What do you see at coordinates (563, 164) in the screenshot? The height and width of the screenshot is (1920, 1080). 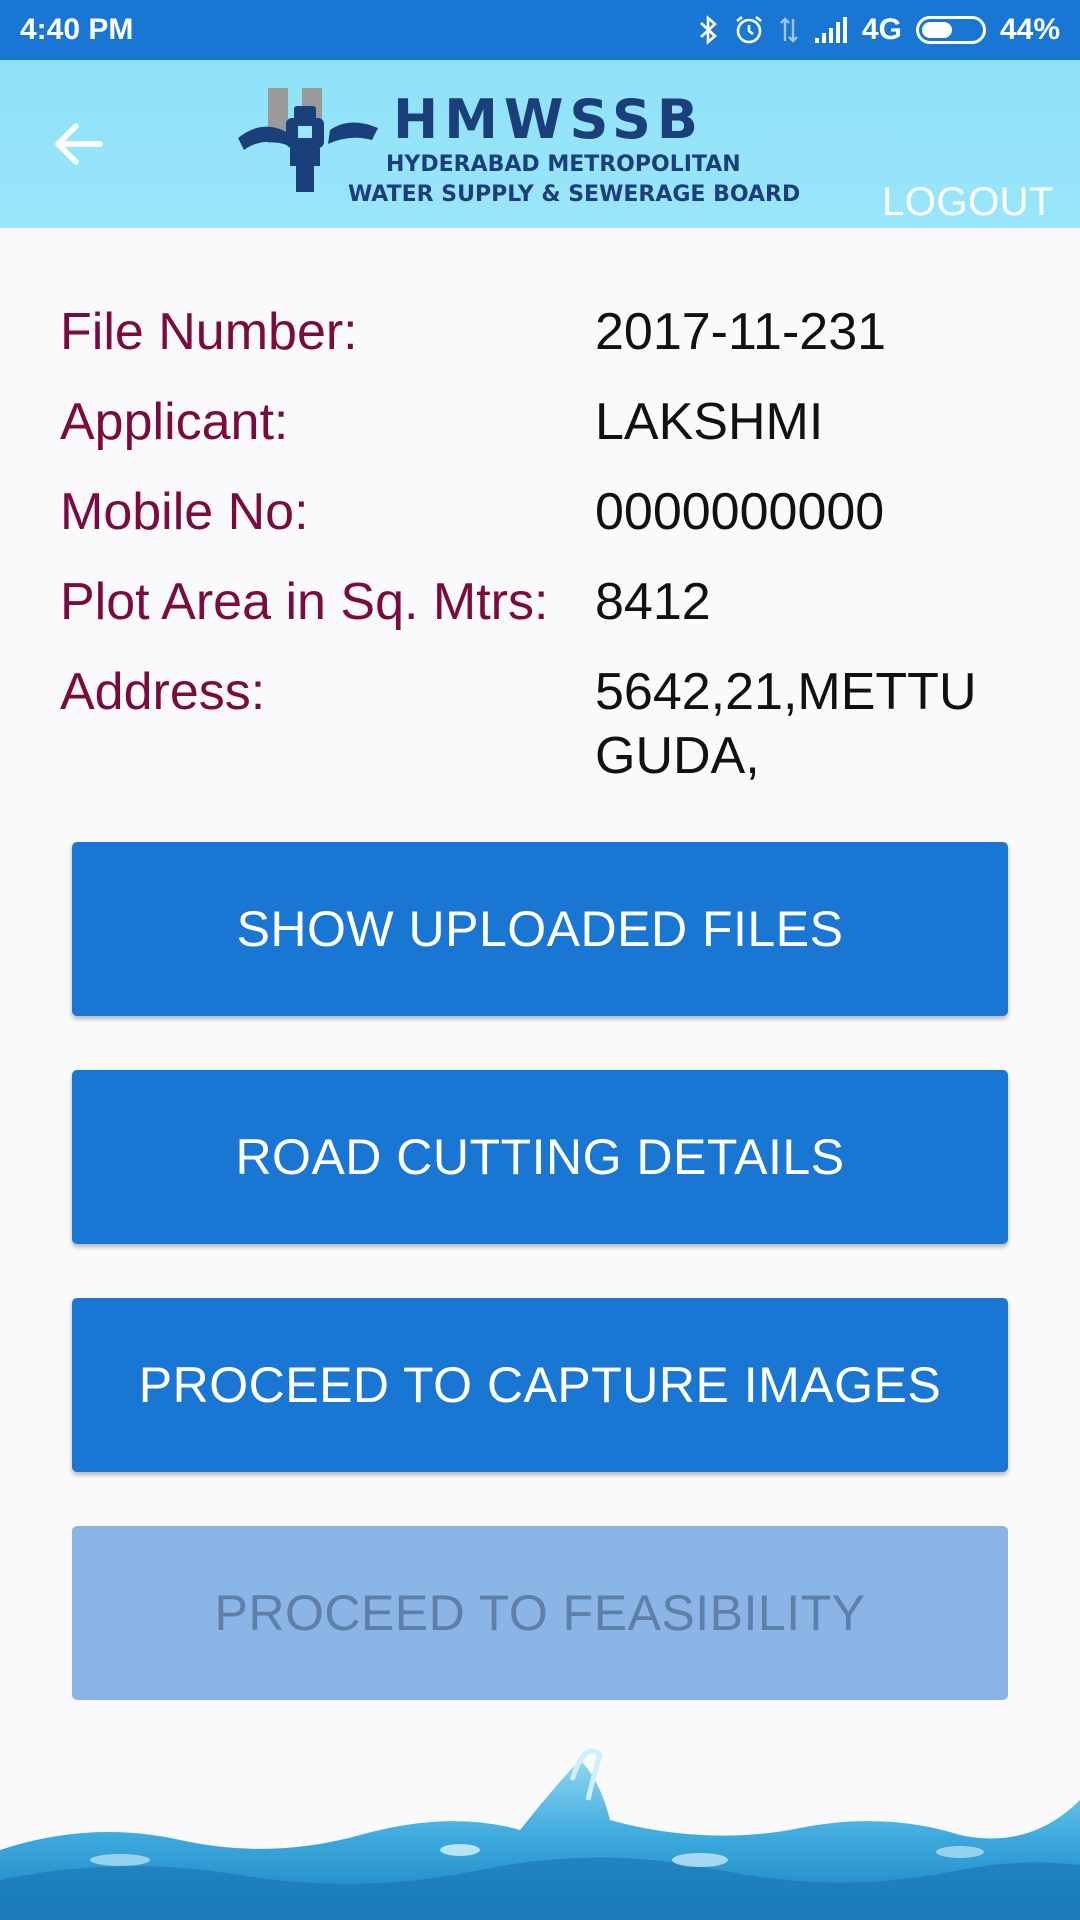 I see `logo-subtitle-1: HYDERABAD METROPOLITAN` at bounding box center [563, 164].